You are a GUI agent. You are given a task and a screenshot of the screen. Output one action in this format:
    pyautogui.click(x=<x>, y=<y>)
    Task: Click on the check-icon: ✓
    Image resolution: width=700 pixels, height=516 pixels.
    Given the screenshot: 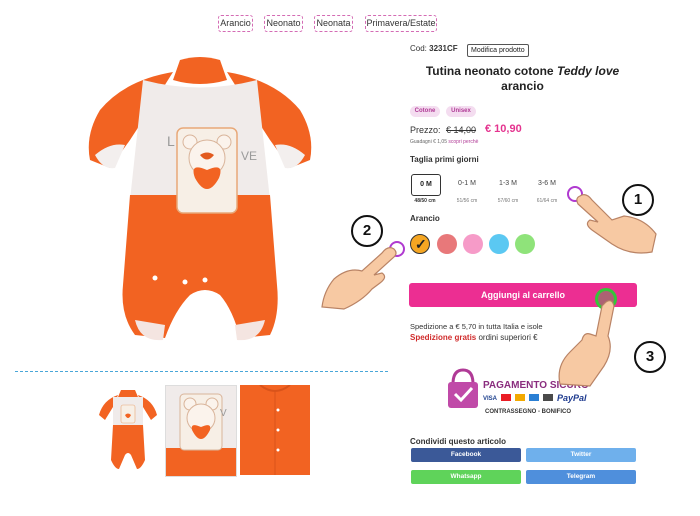 What is the action you would take?
    pyautogui.click(x=421, y=244)
    